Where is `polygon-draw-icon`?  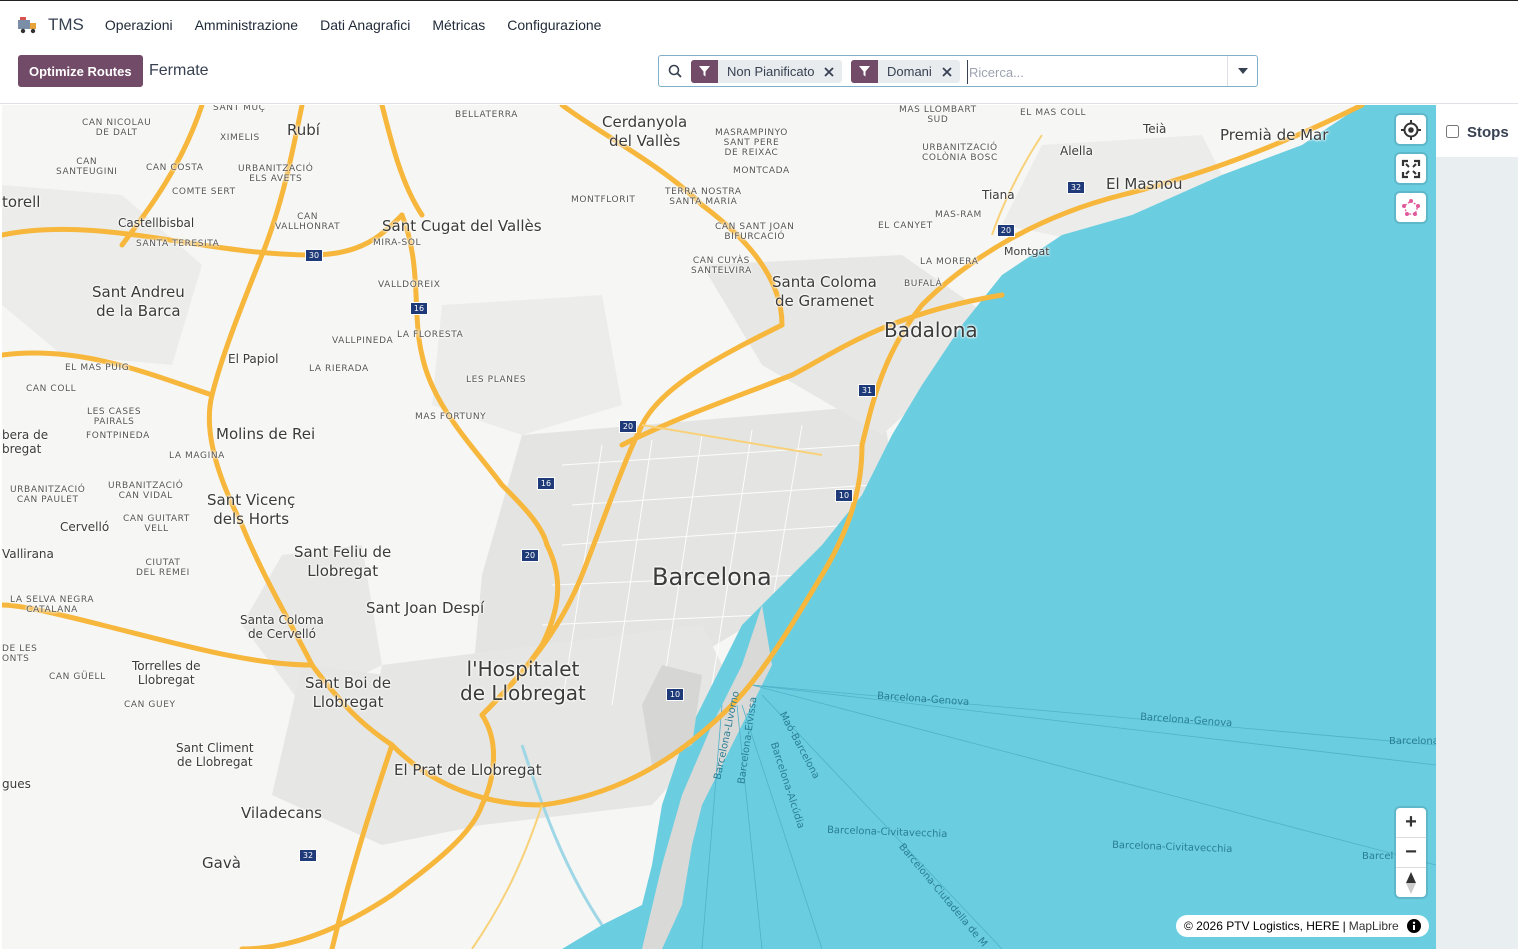 polygon-draw-icon is located at coordinates (1411, 207).